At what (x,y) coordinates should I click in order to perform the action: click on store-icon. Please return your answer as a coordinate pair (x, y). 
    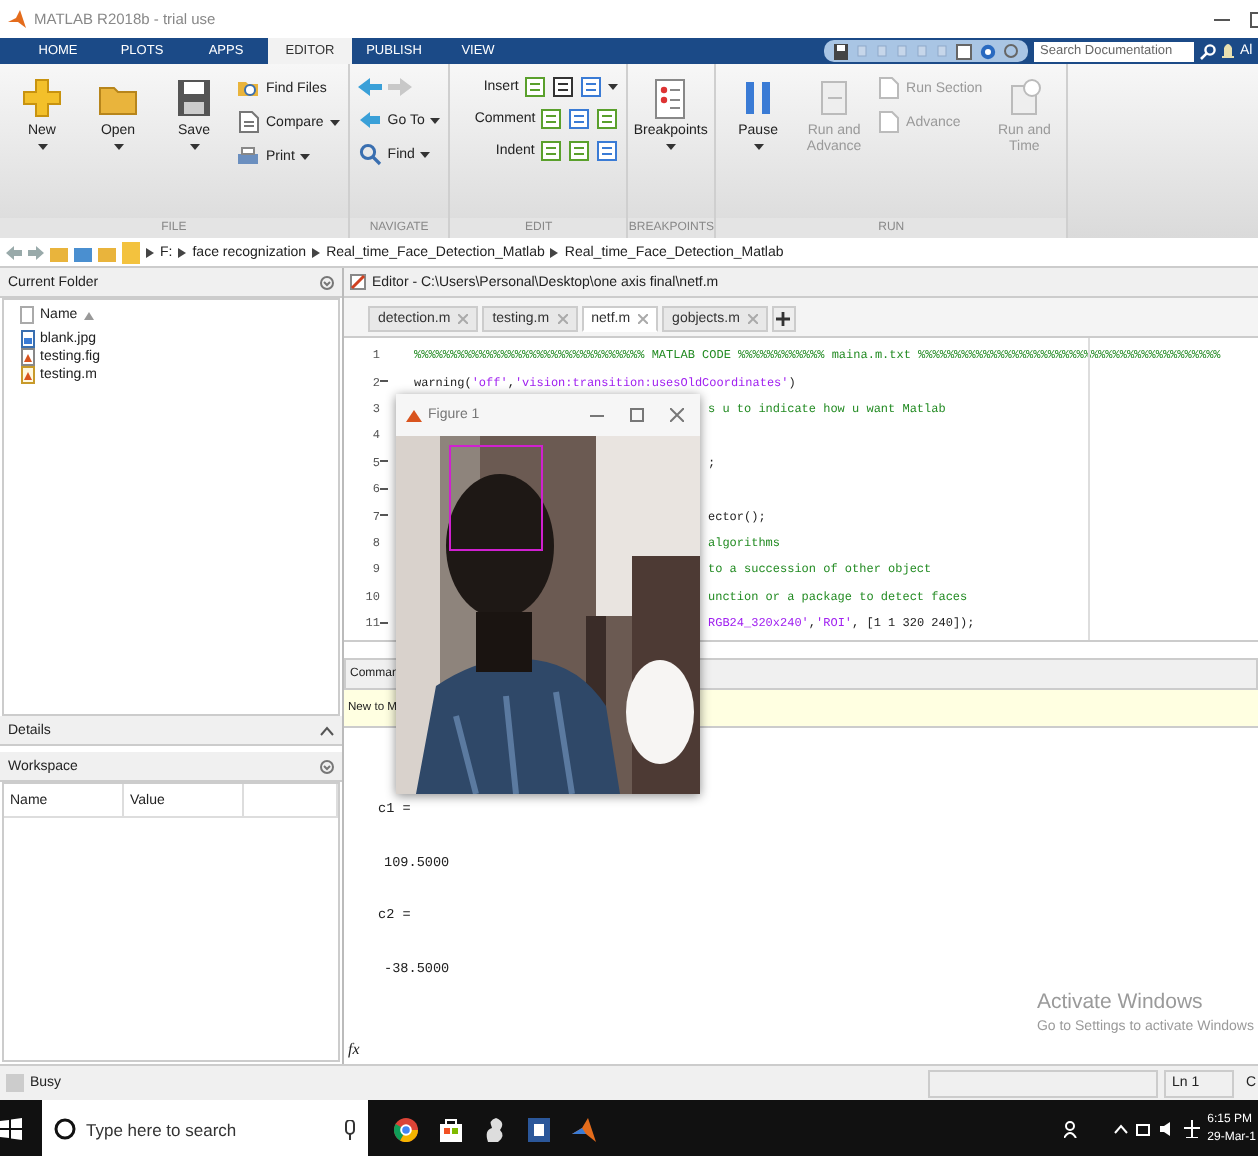
    Looking at the image, I should click on (451, 1129).